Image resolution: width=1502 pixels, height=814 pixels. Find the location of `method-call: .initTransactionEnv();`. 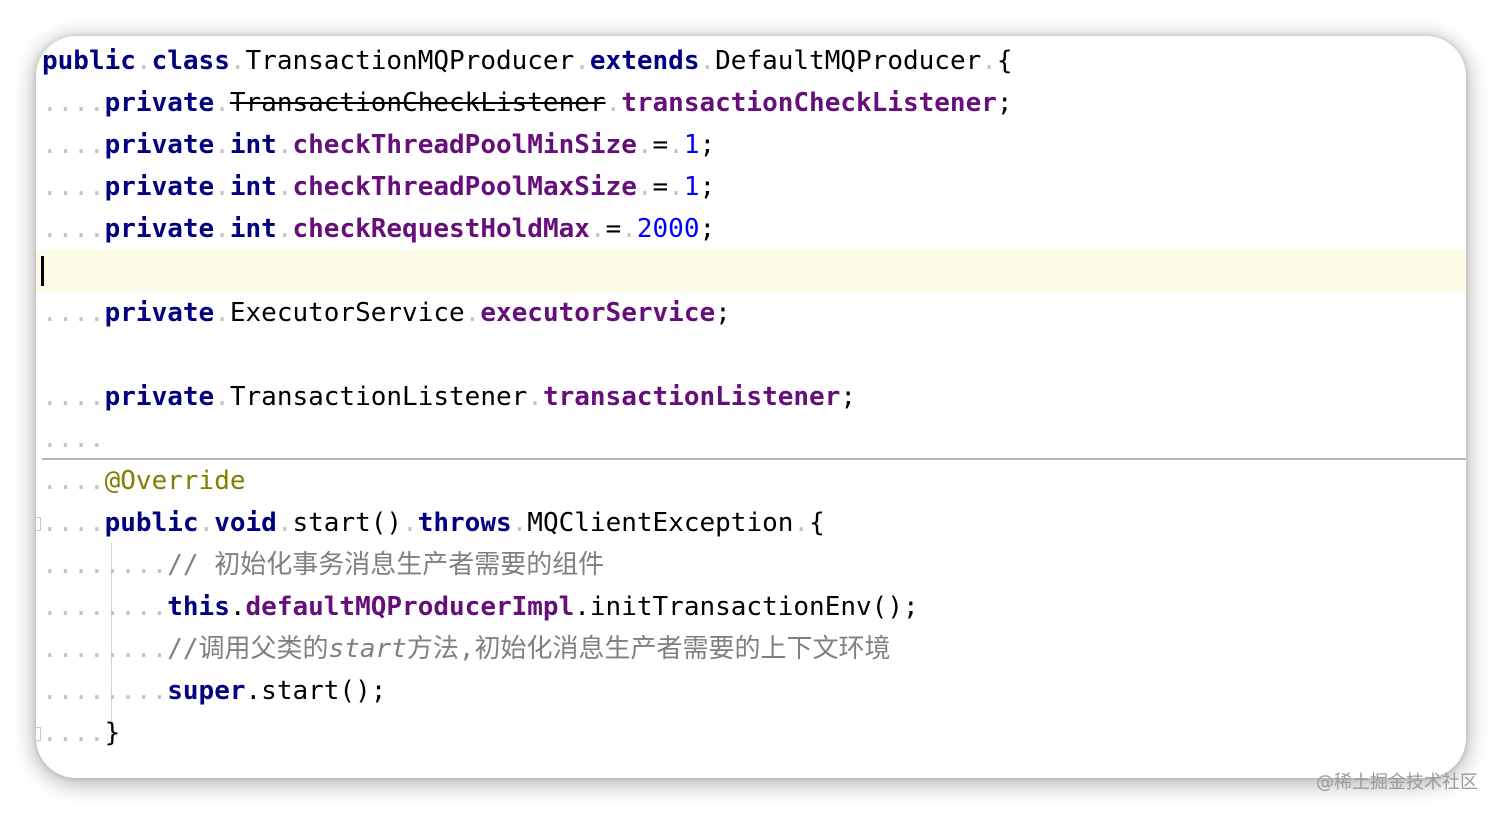

method-call: .initTransactionEnv(); is located at coordinates (746, 607).